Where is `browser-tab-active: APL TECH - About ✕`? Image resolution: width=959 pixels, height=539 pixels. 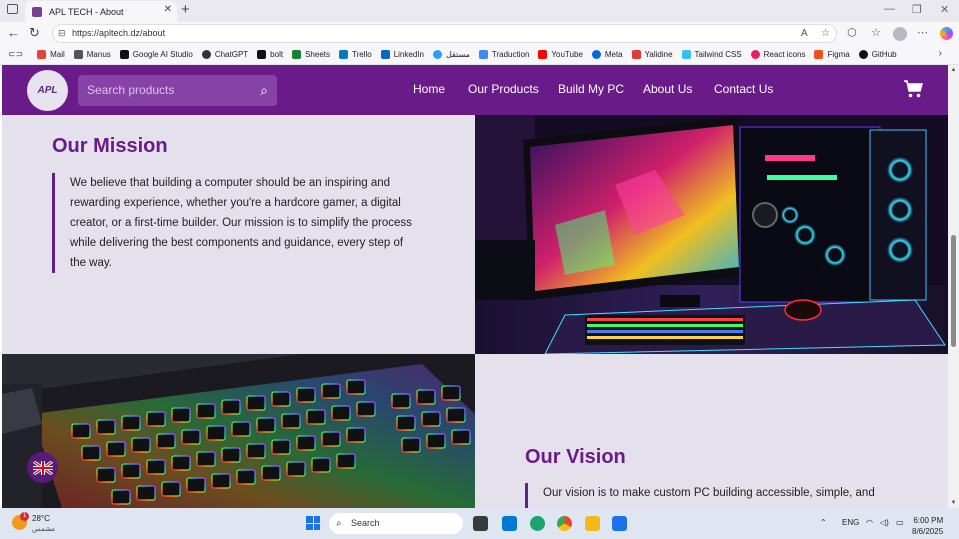 browser-tab-active: APL TECH - About ✕ is located at coordinates (101, 11).